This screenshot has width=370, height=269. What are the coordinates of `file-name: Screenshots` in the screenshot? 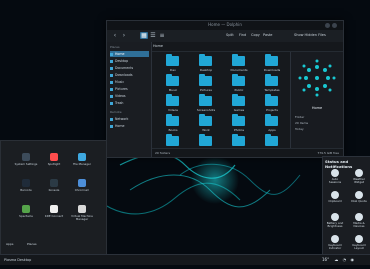 It's located at (206, 110).